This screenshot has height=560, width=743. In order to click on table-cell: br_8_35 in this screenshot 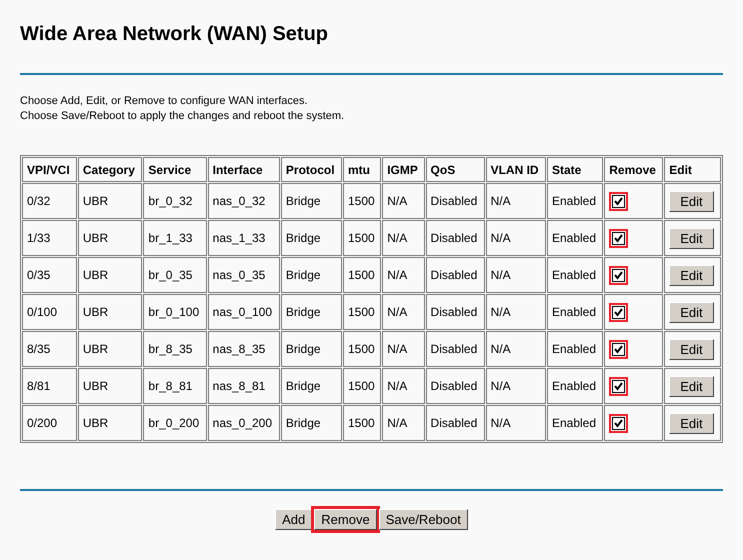, I will do `click(175, 349)`.